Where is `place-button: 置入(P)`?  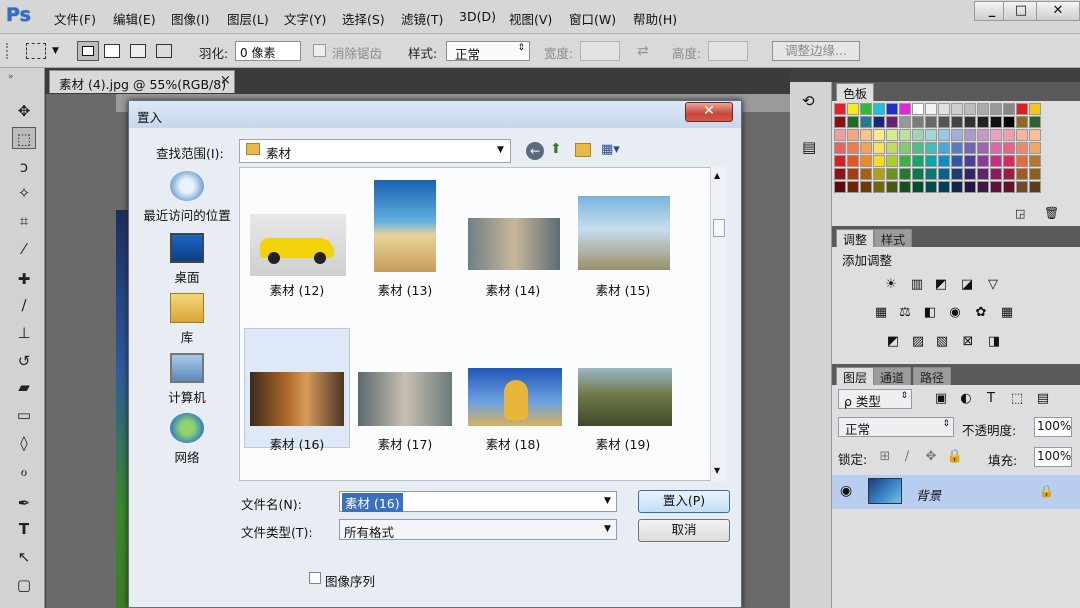 place-button: 置入(P) is located at coordinates (684, 501).